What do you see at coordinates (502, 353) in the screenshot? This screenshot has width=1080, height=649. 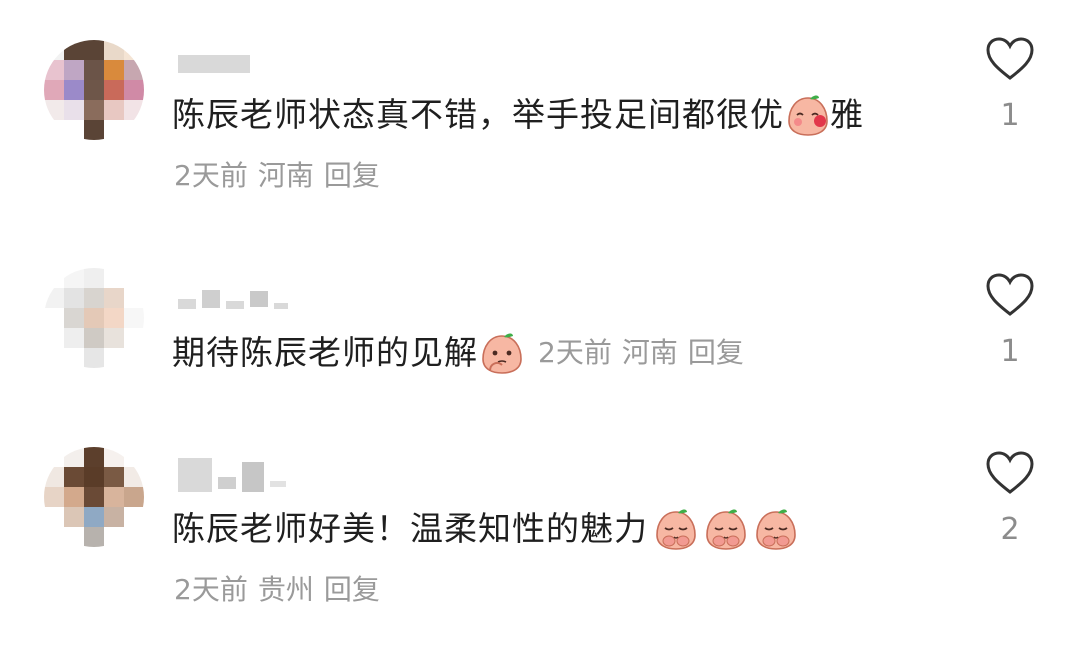 I see `thinking-emoji` at bounding box center [502, 353].